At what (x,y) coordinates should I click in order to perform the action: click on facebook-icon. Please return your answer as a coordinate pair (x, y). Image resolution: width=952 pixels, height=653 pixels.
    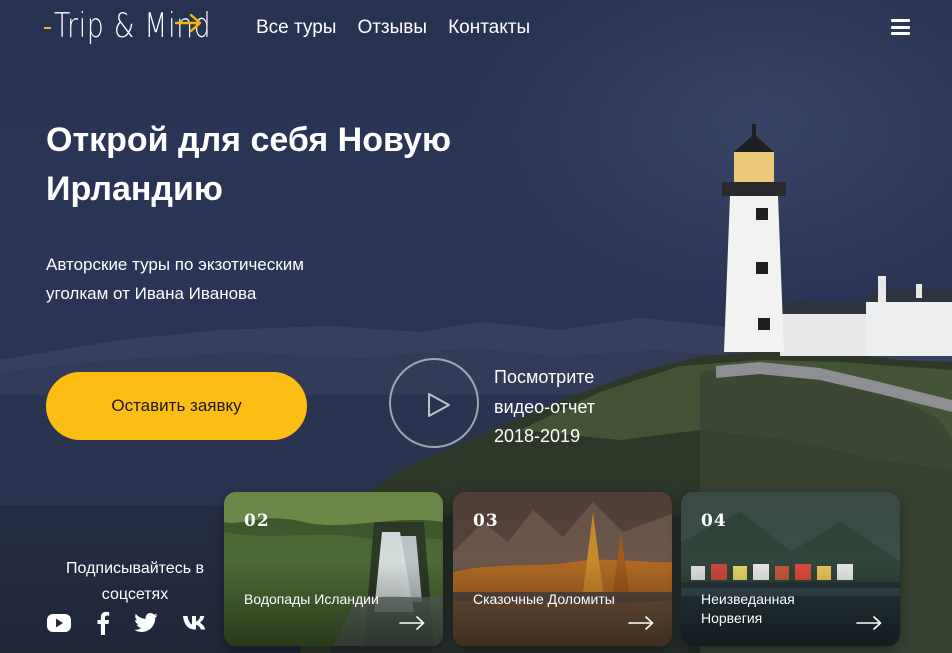
    Looking at the image, I should click on (103, 623).